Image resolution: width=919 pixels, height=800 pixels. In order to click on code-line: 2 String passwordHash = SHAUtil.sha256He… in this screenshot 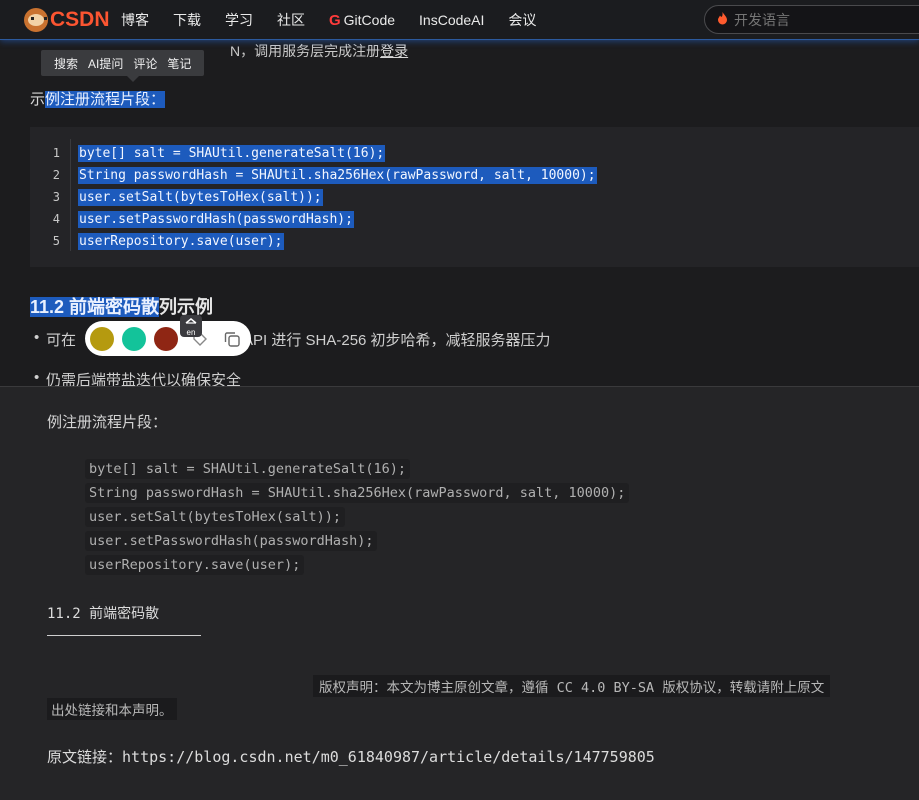, I will do `click(313, 175)`.